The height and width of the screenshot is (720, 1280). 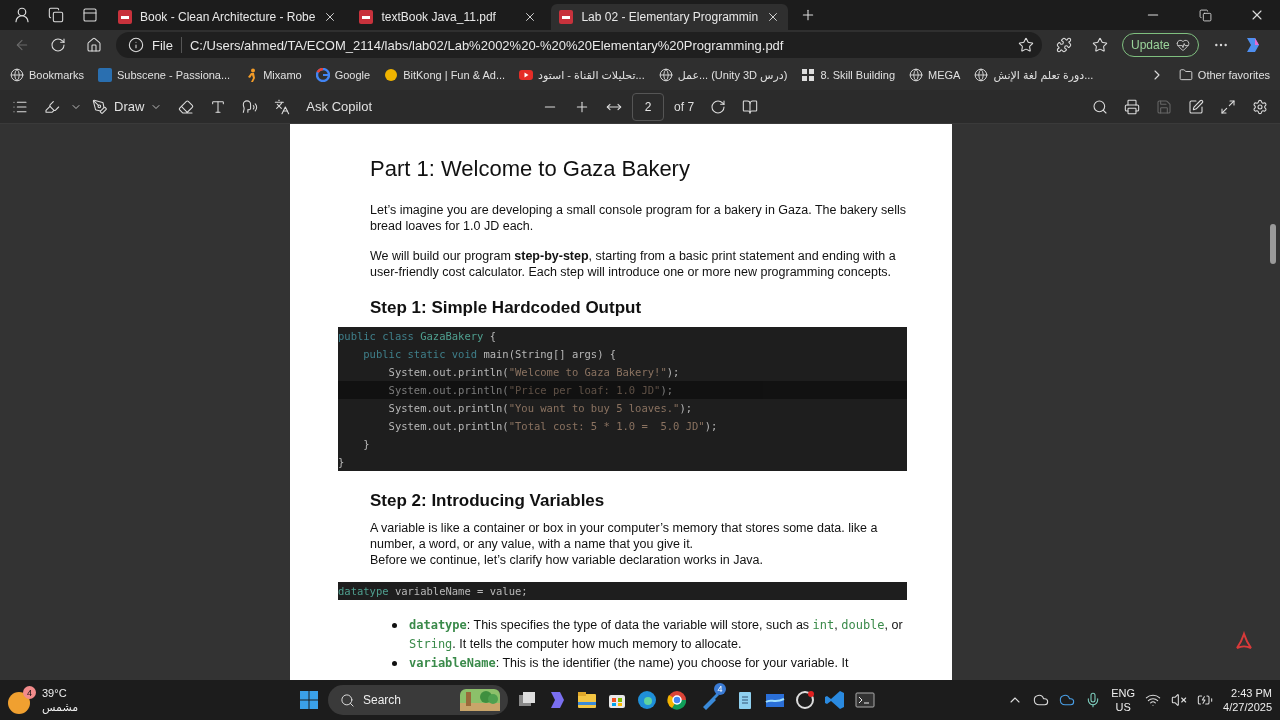 What do you see at coordinates (633, 264) in the screenshot?
I see `paragraph: We will build our program step-by-step, starting from a basic print statement and ending with a user-friendly cost calculator. Each step will introduce one or more new programming concepts.` at bounding box center [633, 264].